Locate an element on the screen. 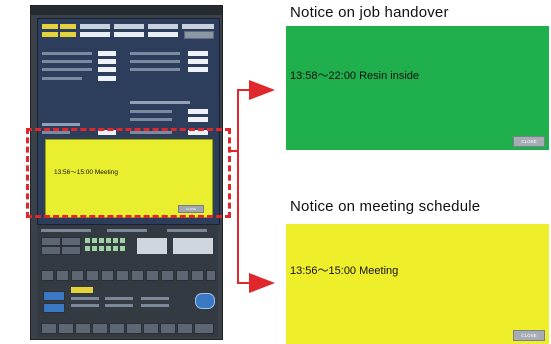 The image size is (551, 344). hmi-lower-controls is located at coordinates (127, 281).